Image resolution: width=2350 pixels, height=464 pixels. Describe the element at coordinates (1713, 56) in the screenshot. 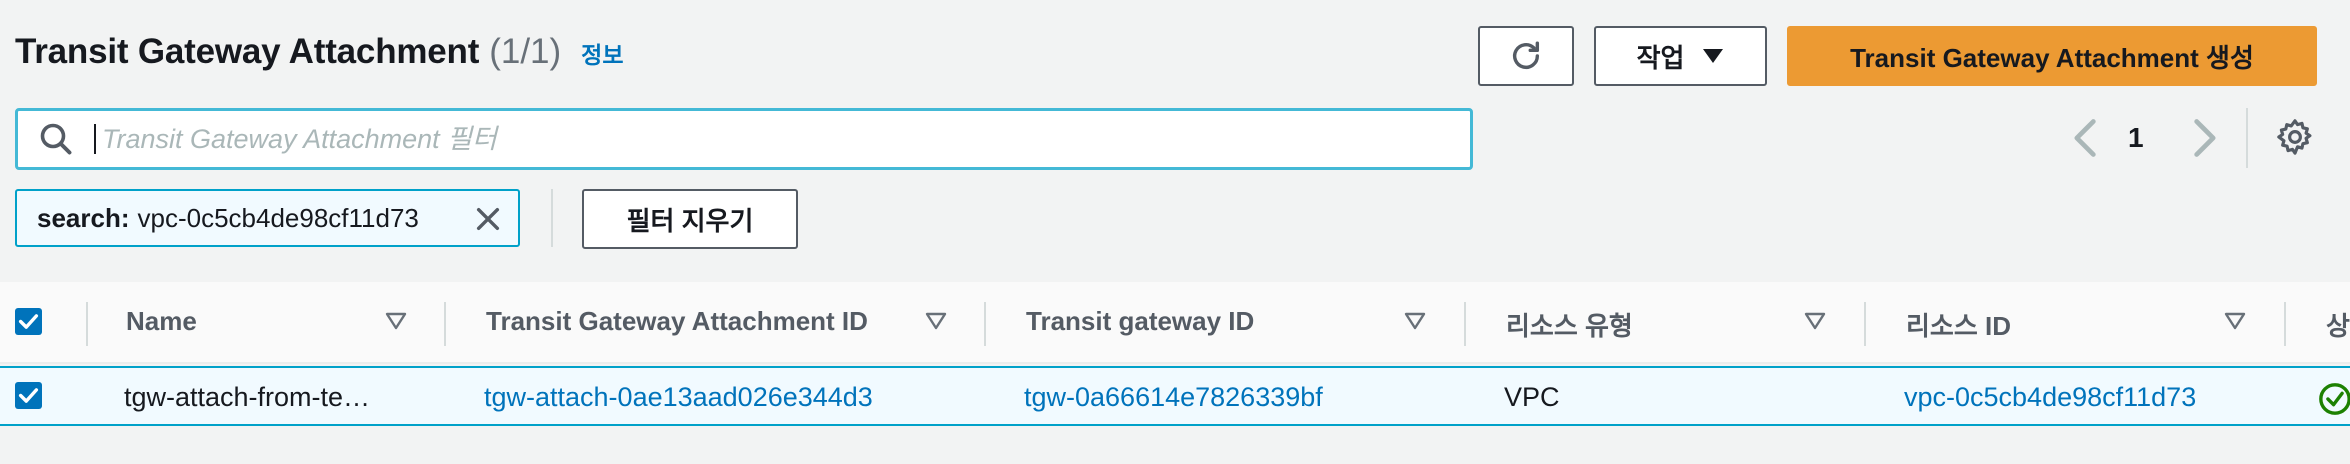

I see `caret-down-icon` at that location.